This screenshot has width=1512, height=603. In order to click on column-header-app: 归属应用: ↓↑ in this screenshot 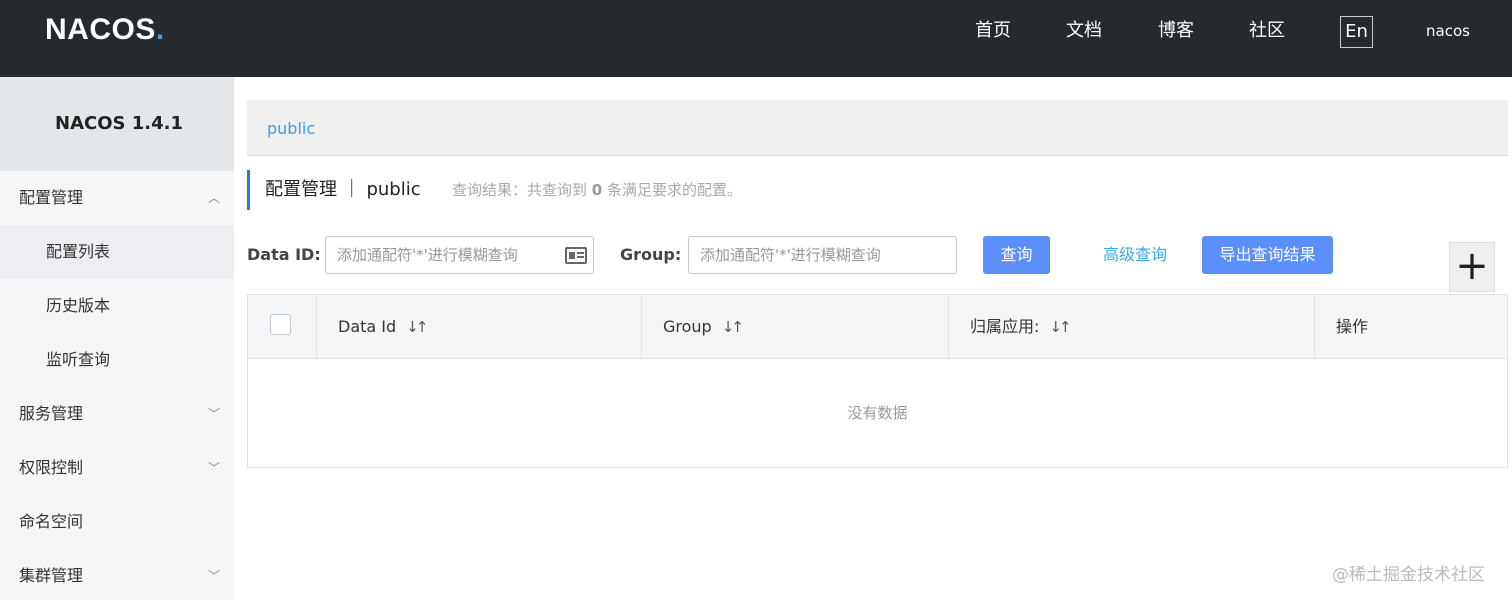, I will do `click(1131, 326)`.